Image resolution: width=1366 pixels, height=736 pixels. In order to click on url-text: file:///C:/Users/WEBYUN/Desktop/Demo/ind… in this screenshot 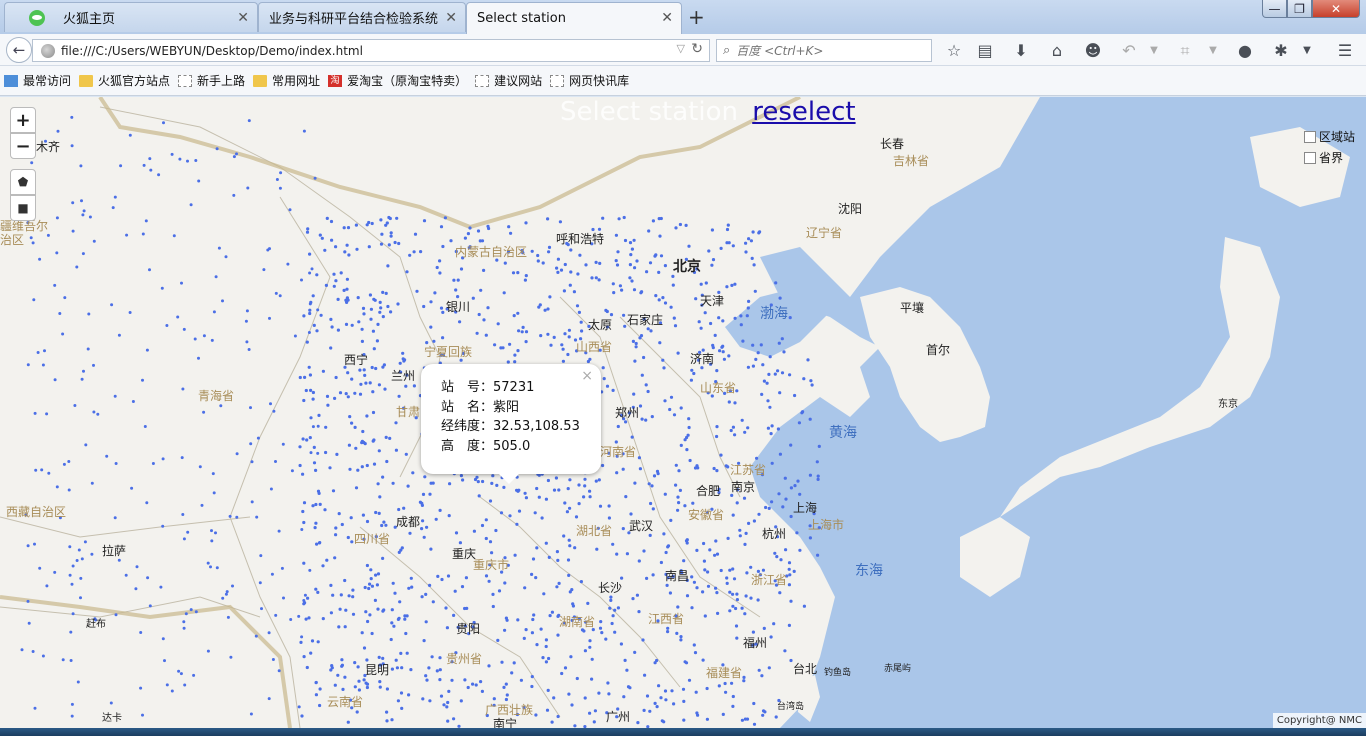, I will do `click(212, 51)`.